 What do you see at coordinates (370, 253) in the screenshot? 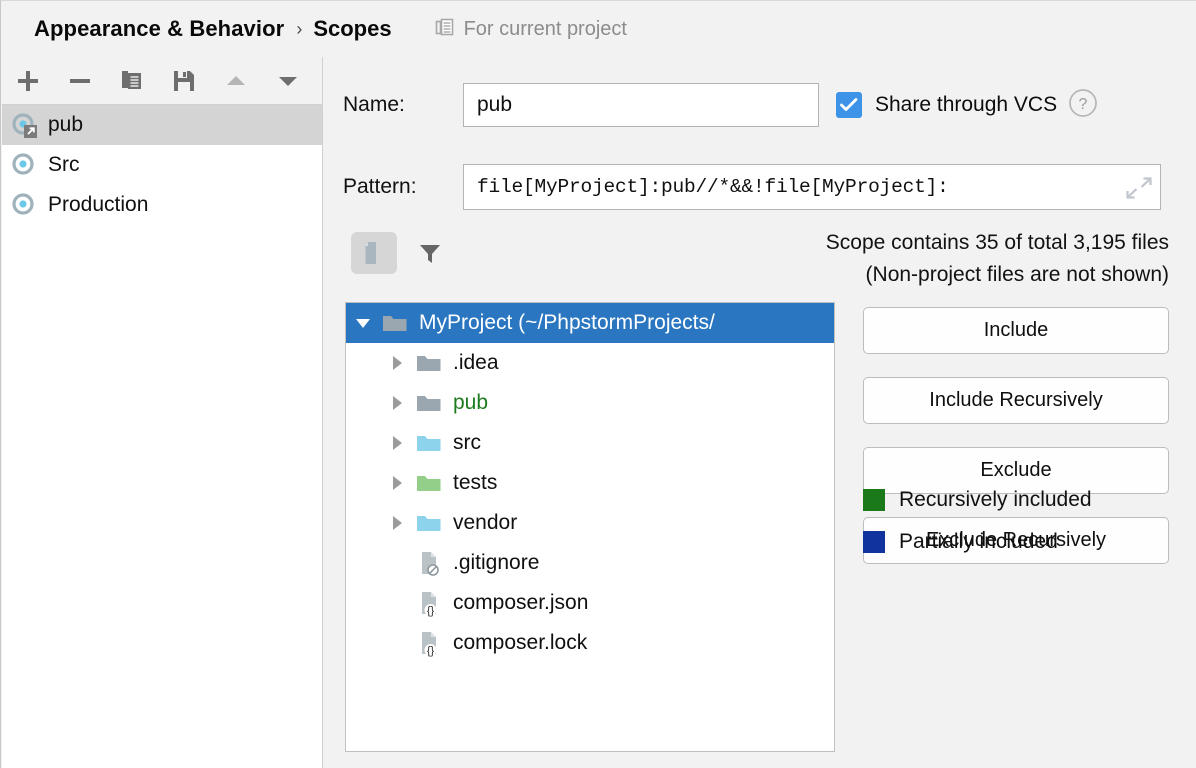
I see `file-icon` at bounding box center [370, 253].